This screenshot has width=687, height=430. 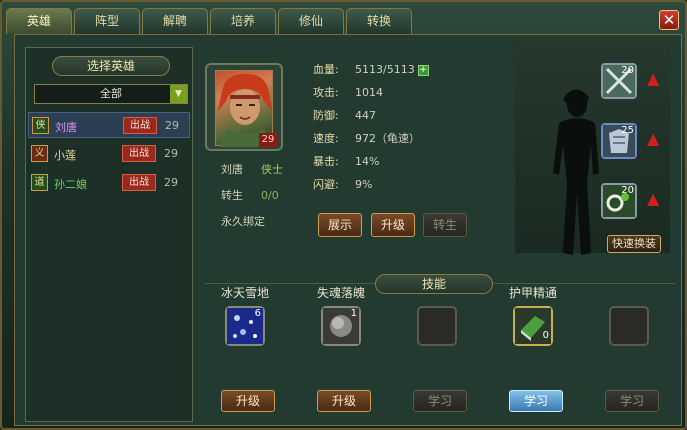 I want to click on hero-list-item: 义 小莲 出战 29, so click(x=109, y=154).